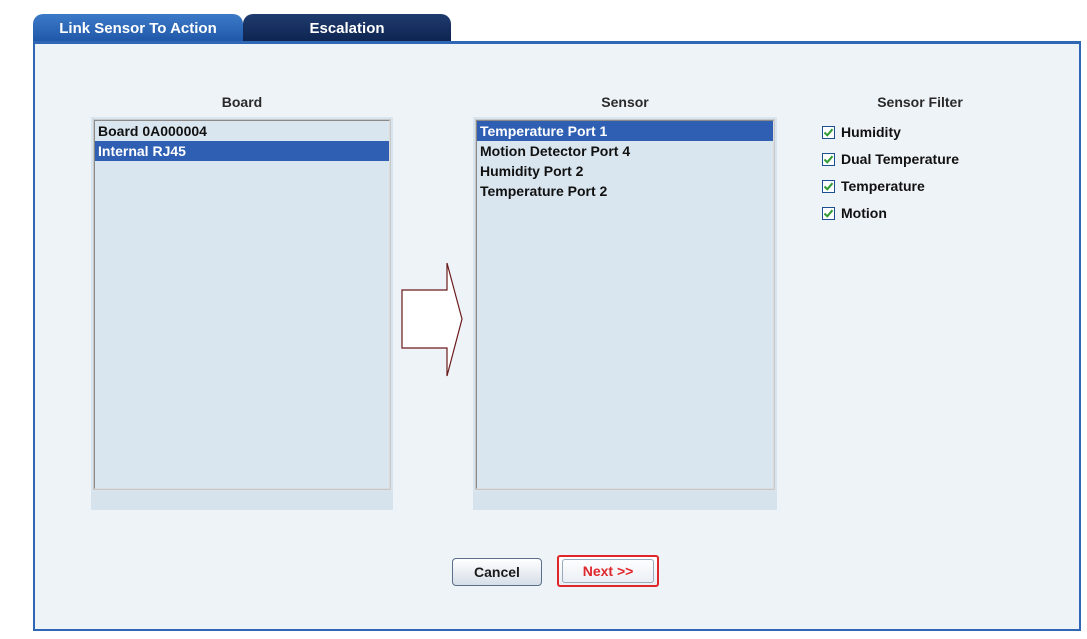  Describe the element at coordinates (242, 102) in the screenshot. I see `board-title: Board` at that location.